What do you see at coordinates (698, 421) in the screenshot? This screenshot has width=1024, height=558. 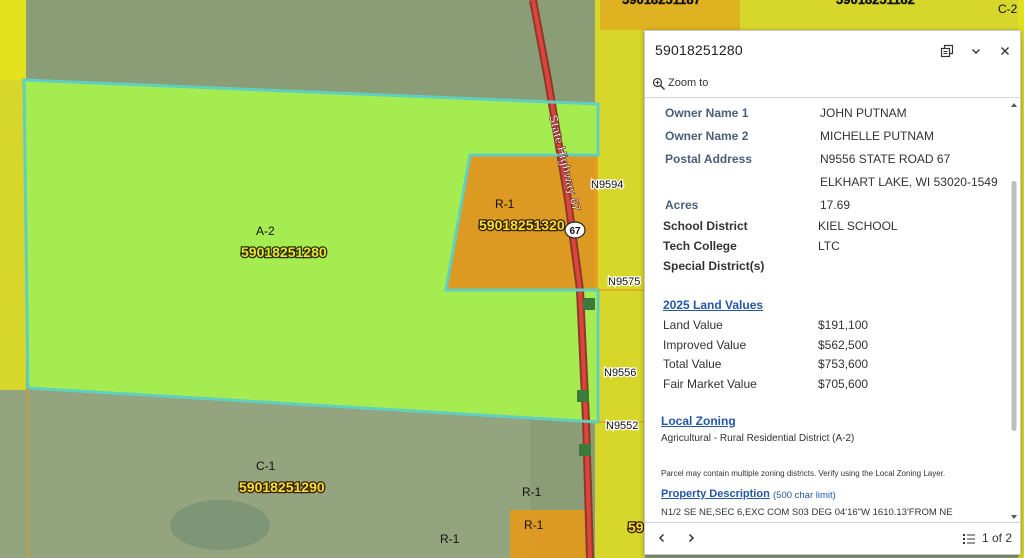 I see `local-zoning-heading: Local Zoning` at bounding box center [698, 421].